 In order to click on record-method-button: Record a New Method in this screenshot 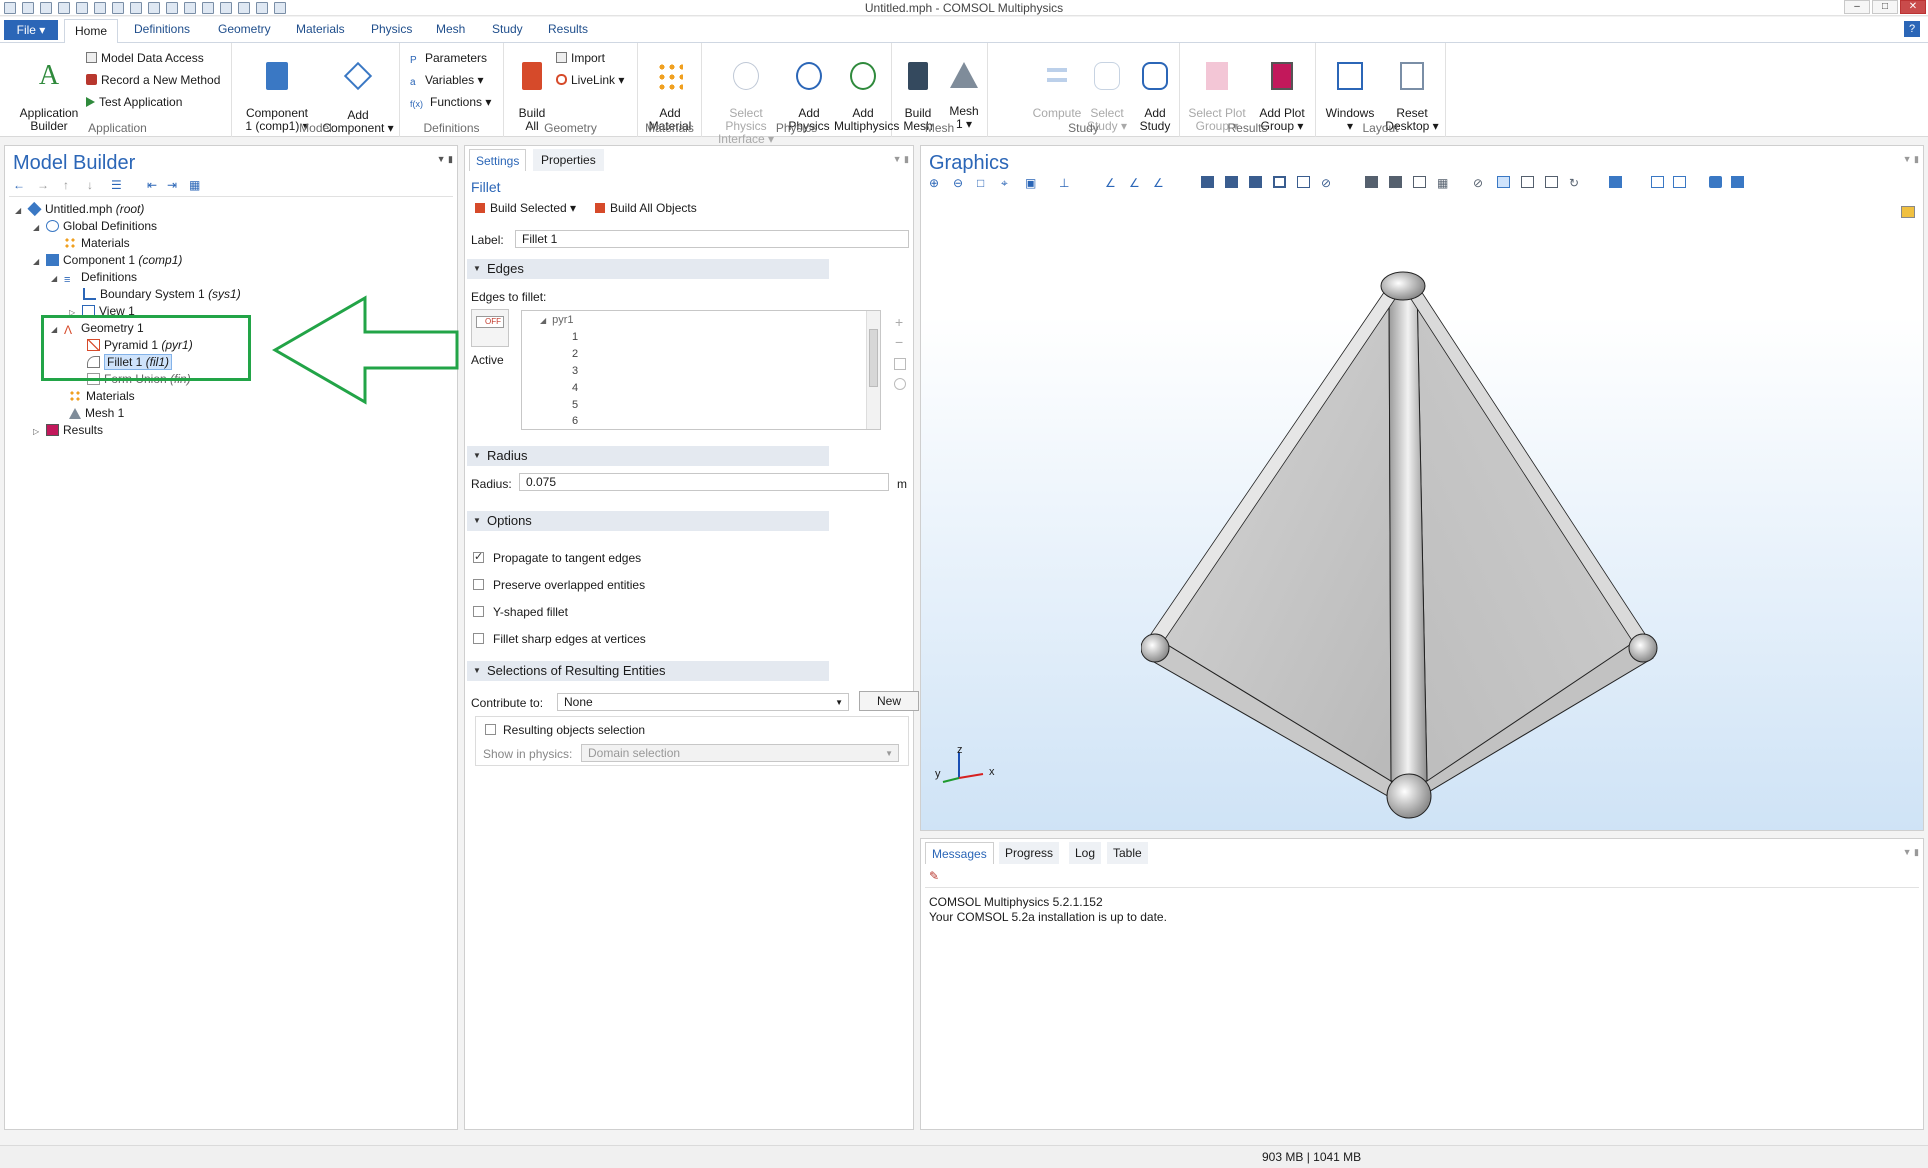, I will do `click(153, 80)`.